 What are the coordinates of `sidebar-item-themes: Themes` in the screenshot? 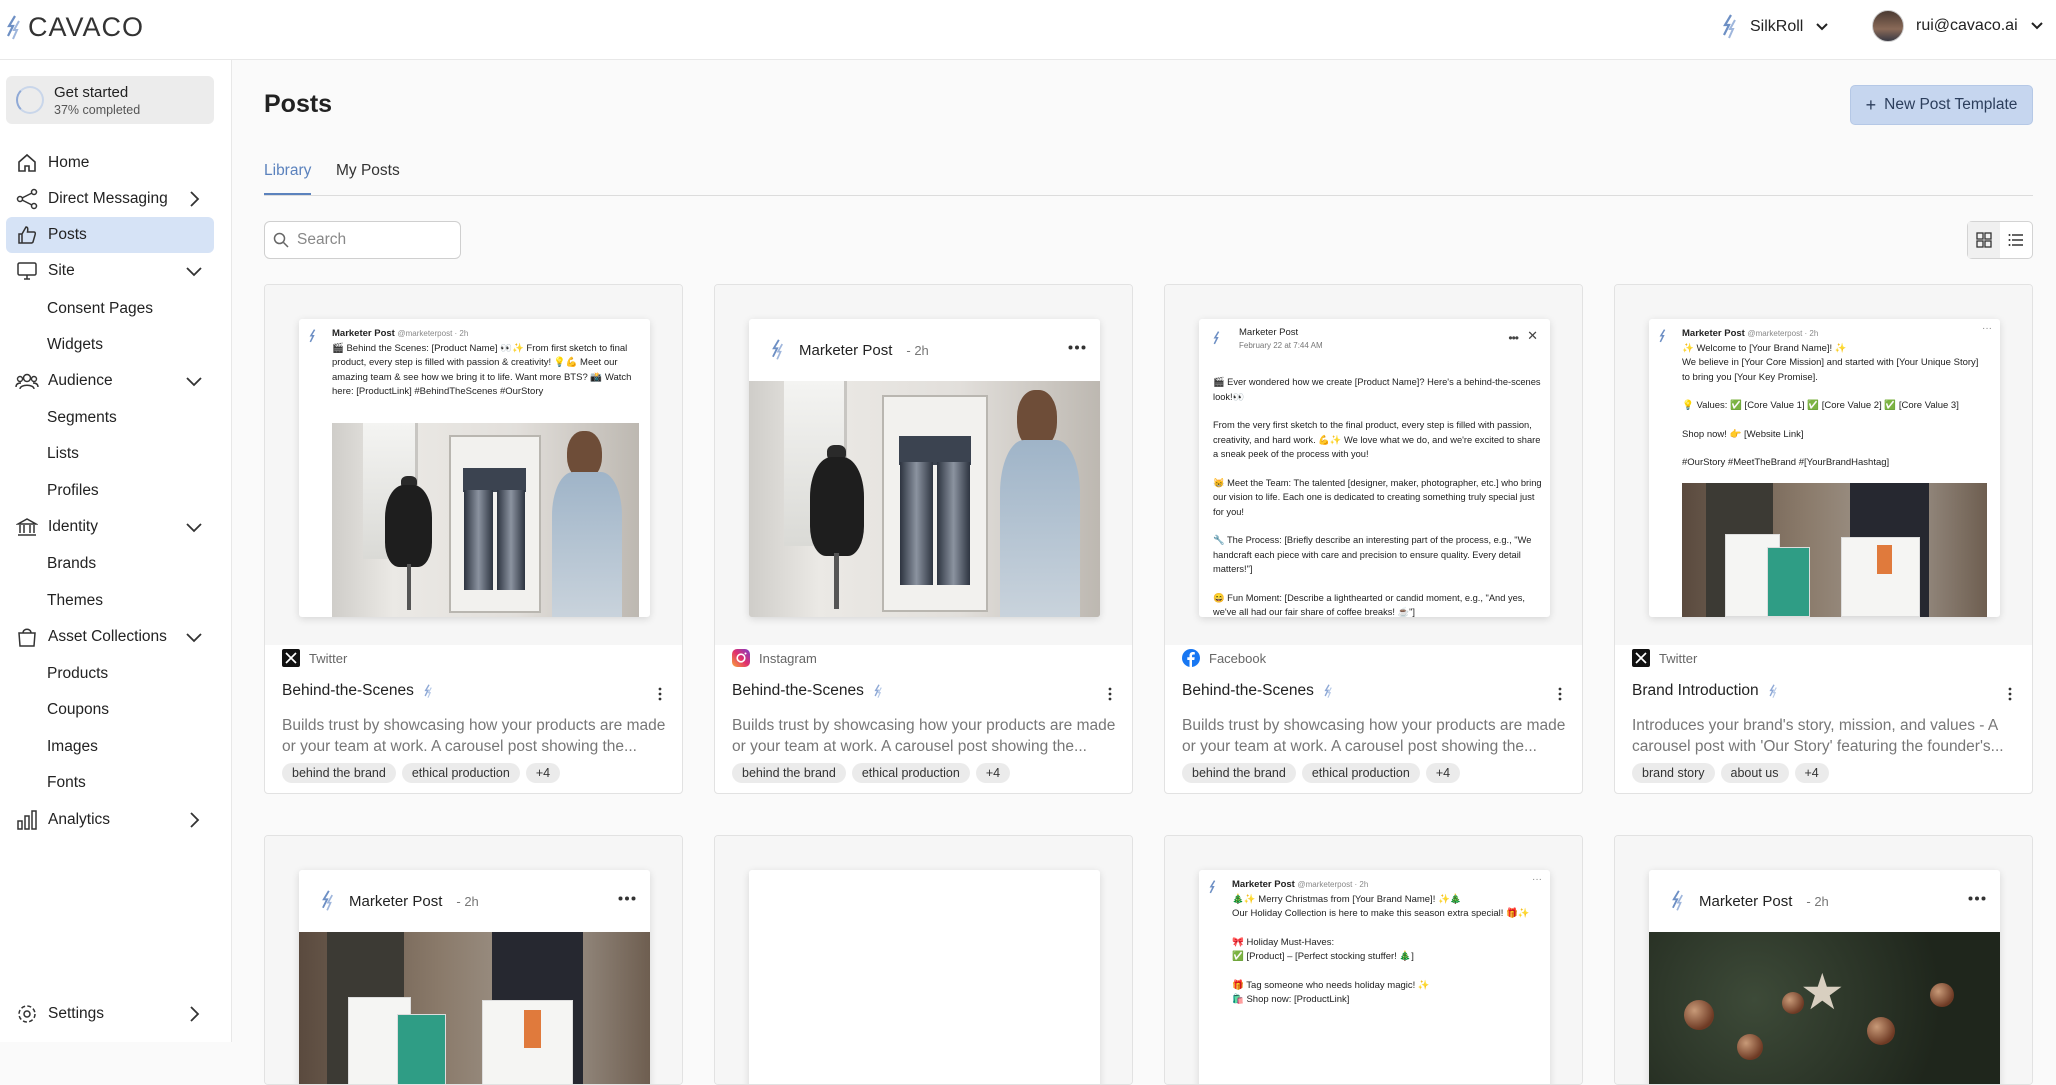 It's located at (75, 601).